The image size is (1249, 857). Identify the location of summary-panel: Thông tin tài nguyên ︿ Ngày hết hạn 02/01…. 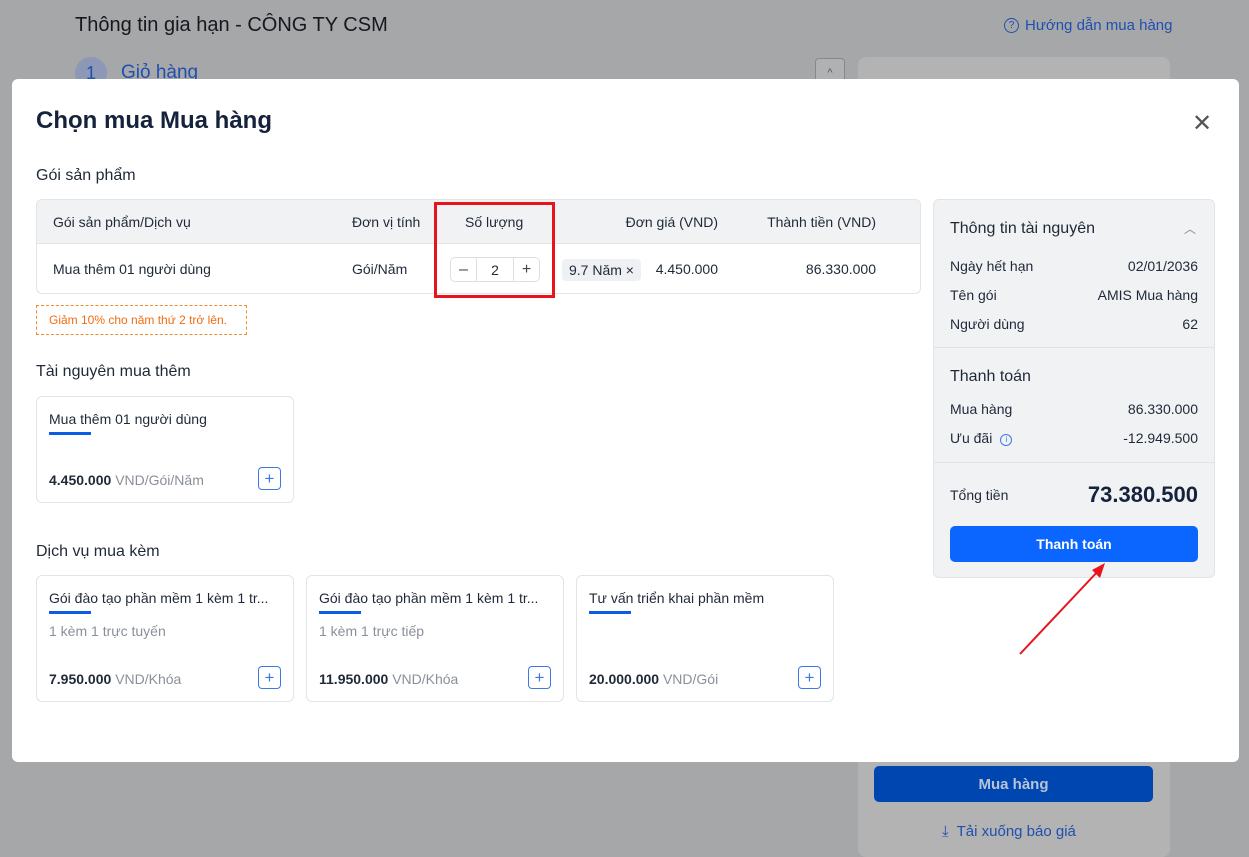
(1074, 388).